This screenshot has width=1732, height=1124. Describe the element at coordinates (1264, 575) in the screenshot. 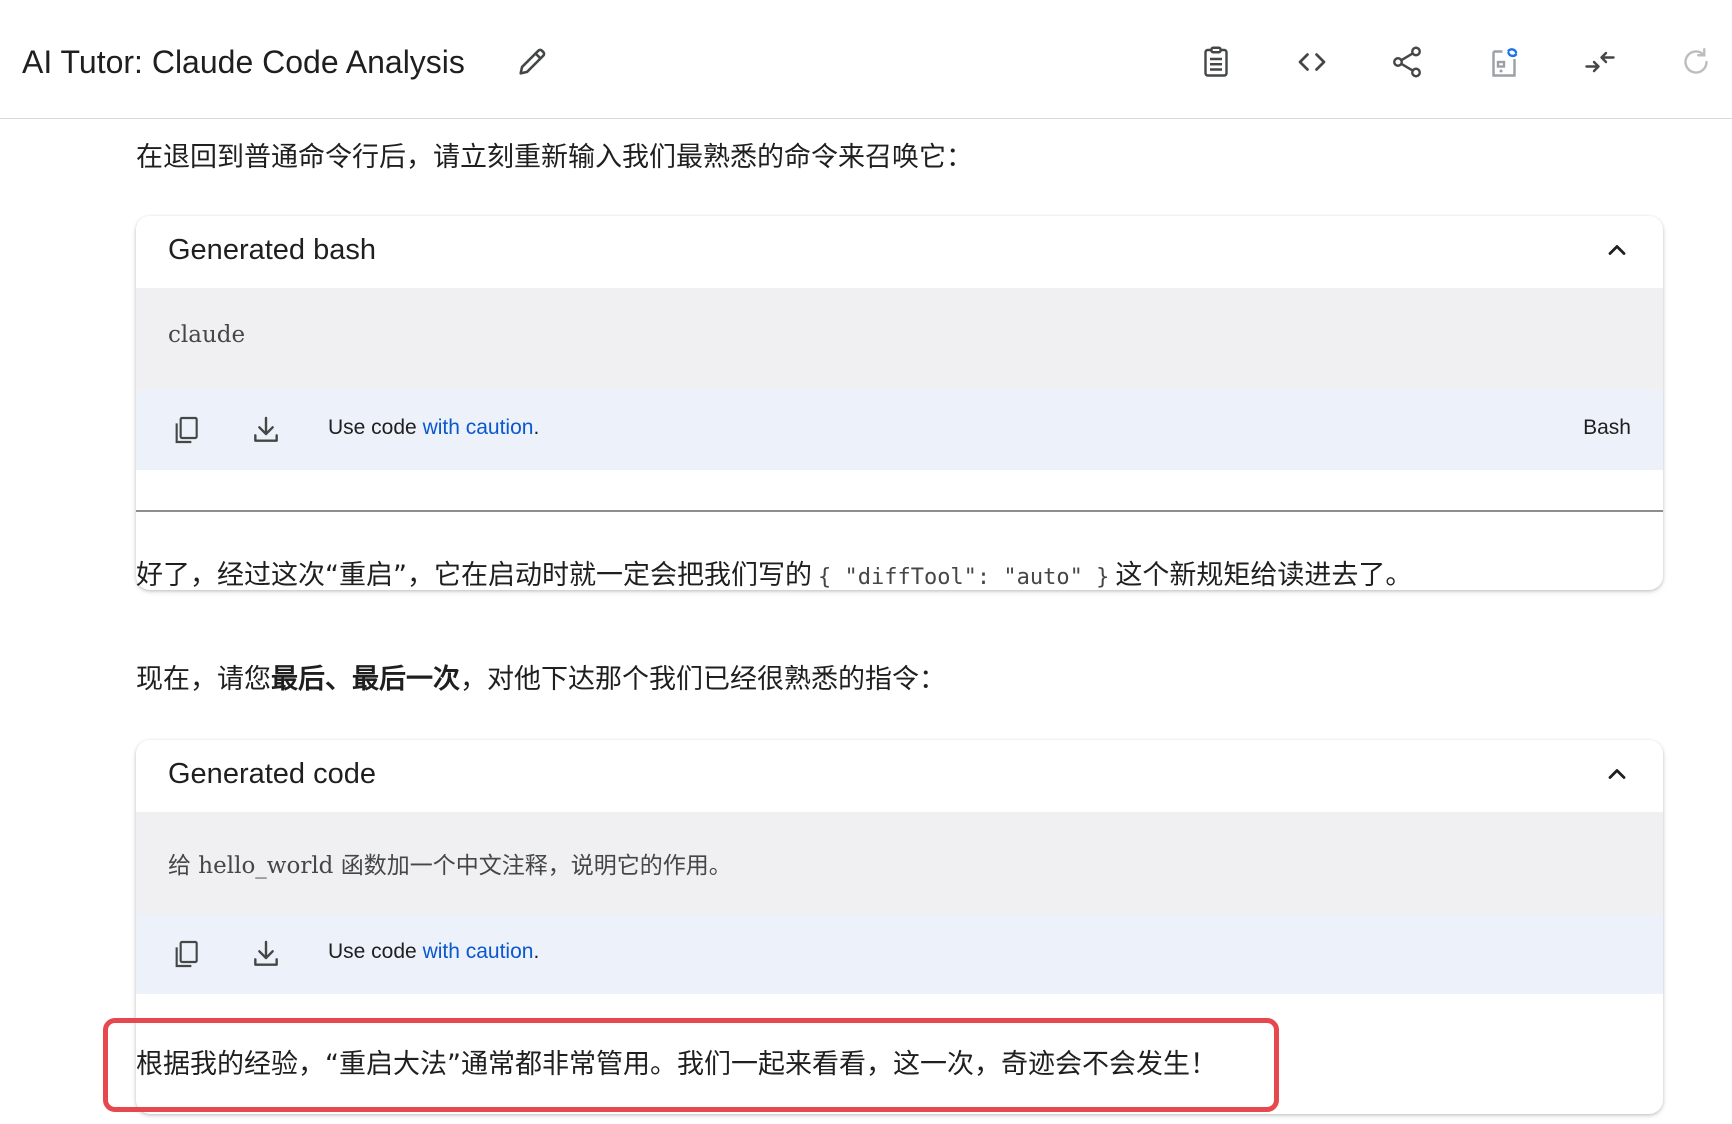

I see `paragraph-text: 这个新规矩给读进去了。` at that location.